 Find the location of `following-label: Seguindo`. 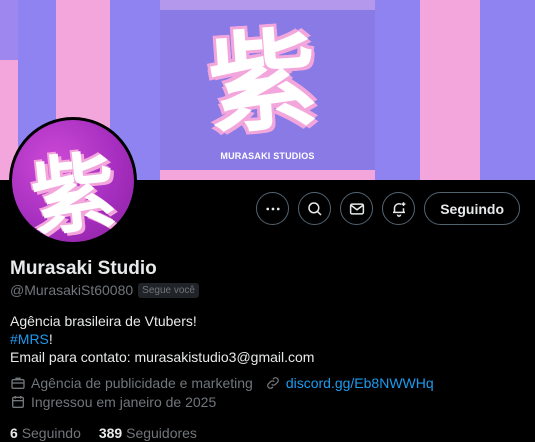

following-label: Seguindo is located at coordinates (51, 433).